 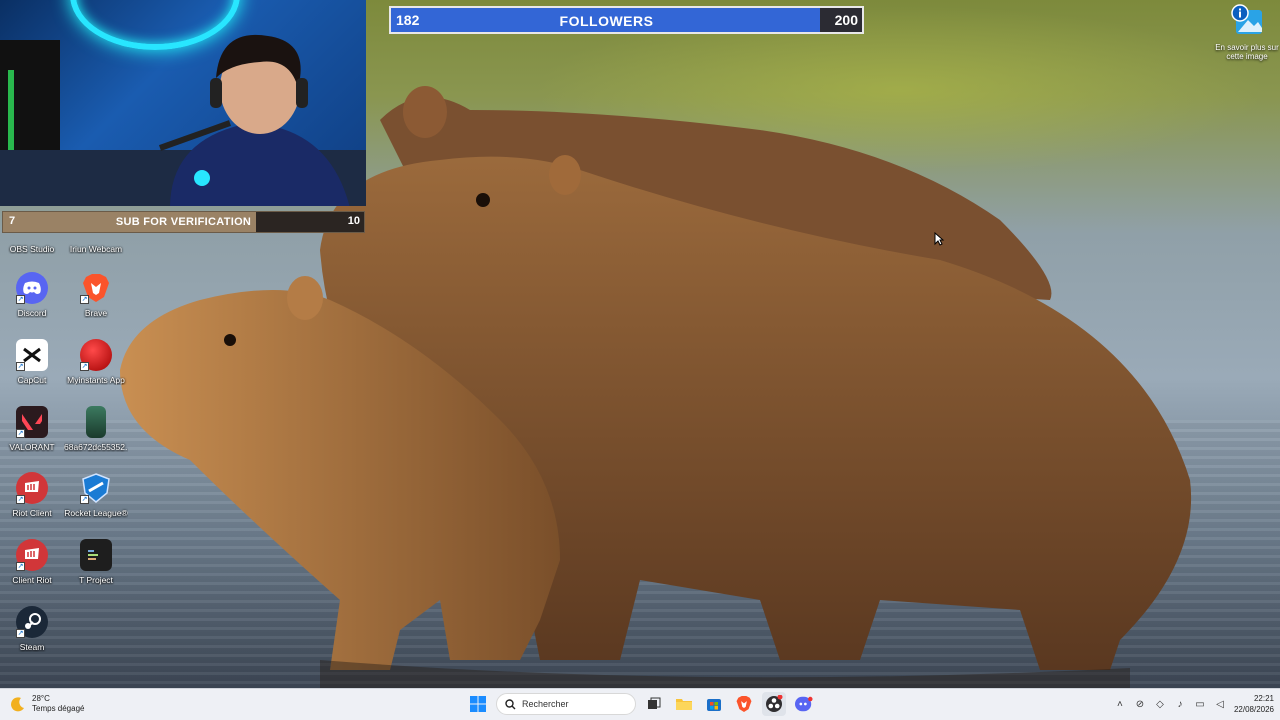 I want to click on search-placeholder: Rechercher, so click(x=545, y=704).